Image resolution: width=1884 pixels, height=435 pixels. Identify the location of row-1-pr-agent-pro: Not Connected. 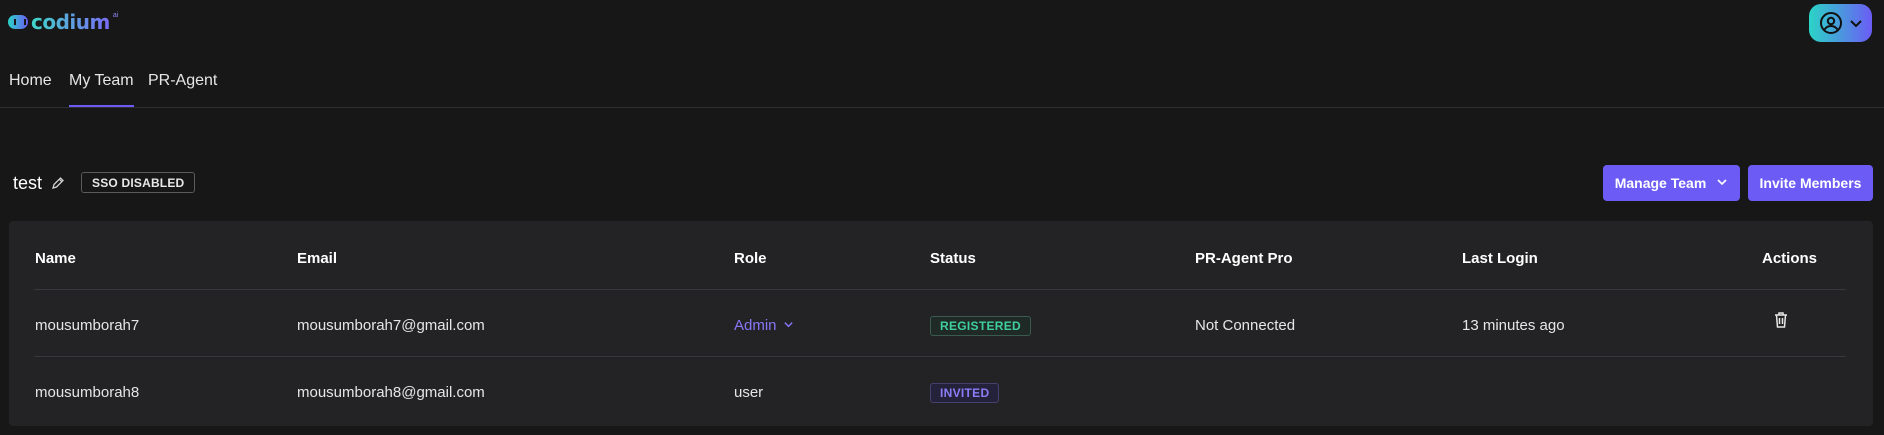
(1245, 325).